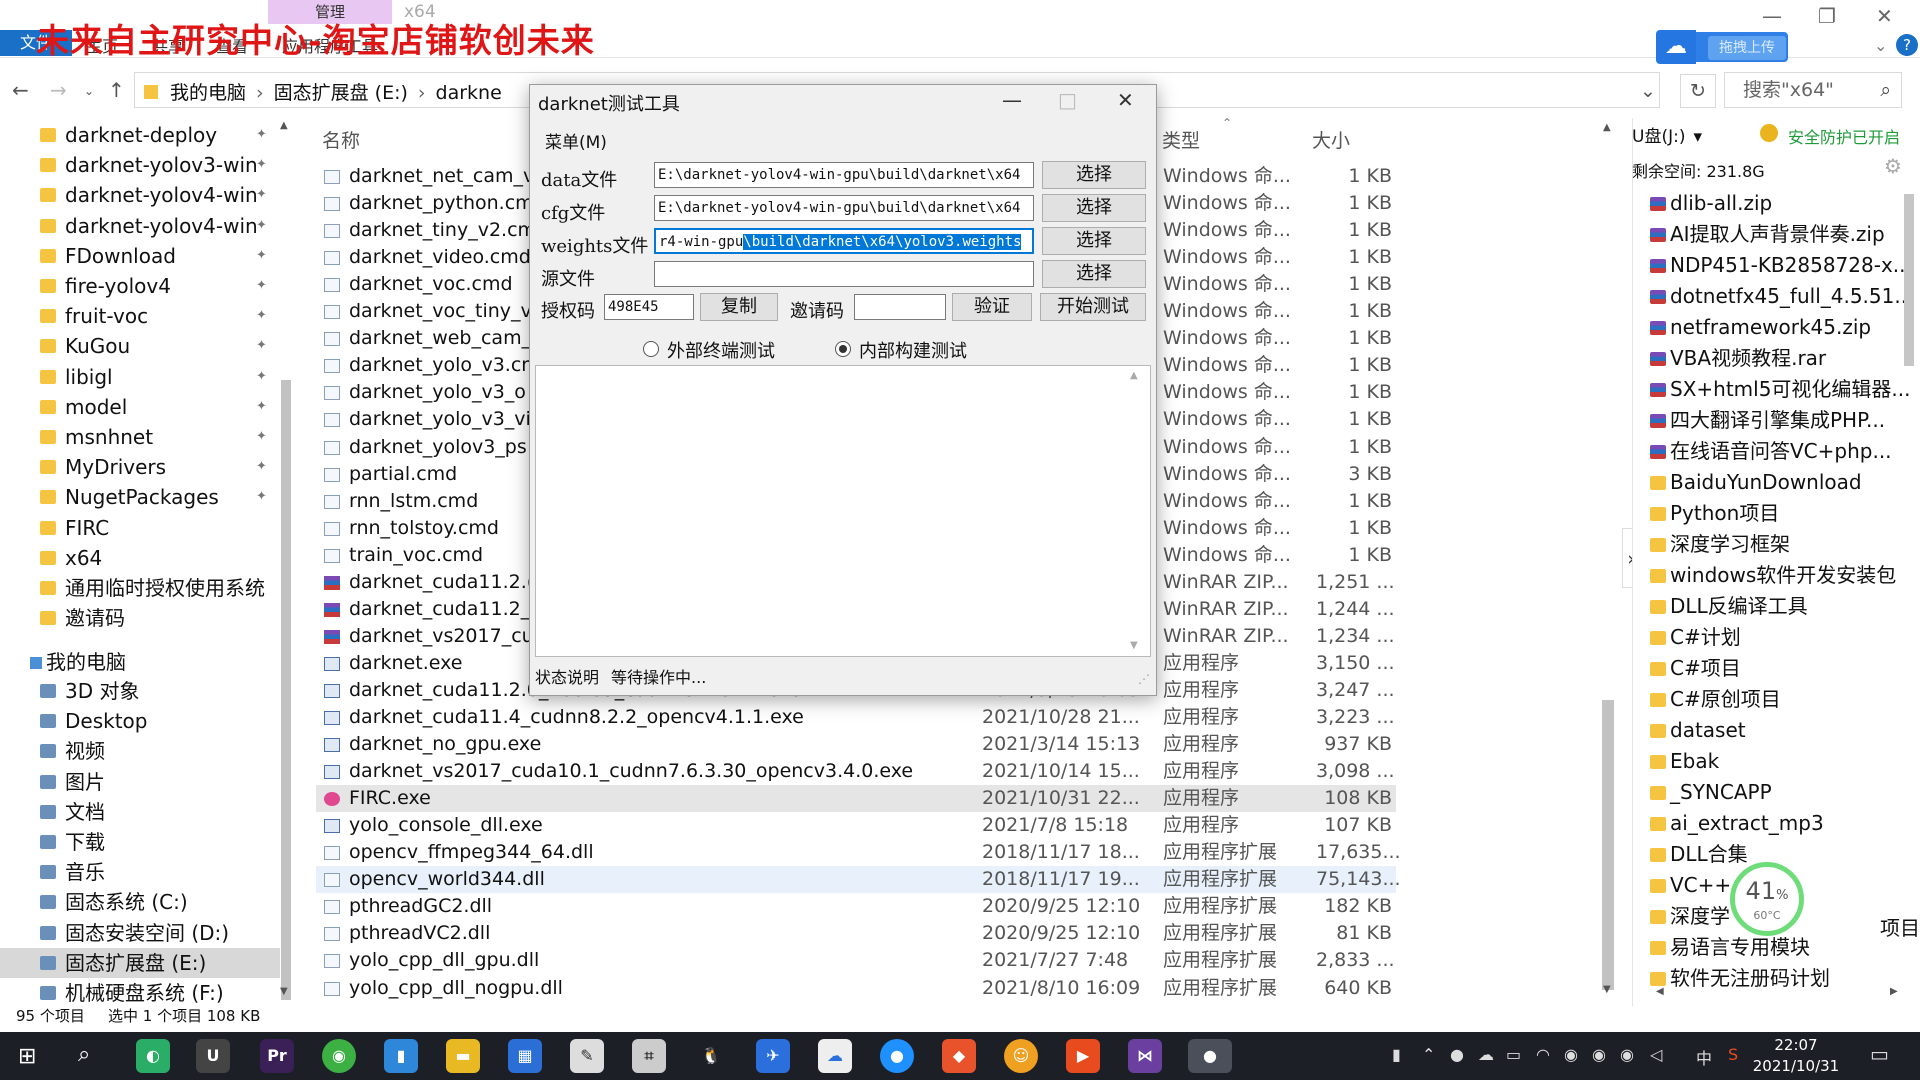 Image resolution: width=1920 pixels, height=1080 pixels. What do you see at coordinates (1779, 606) in the screenshot?
I see `panel-item: DLL反编译工具` at bounding box center [1779, 606].